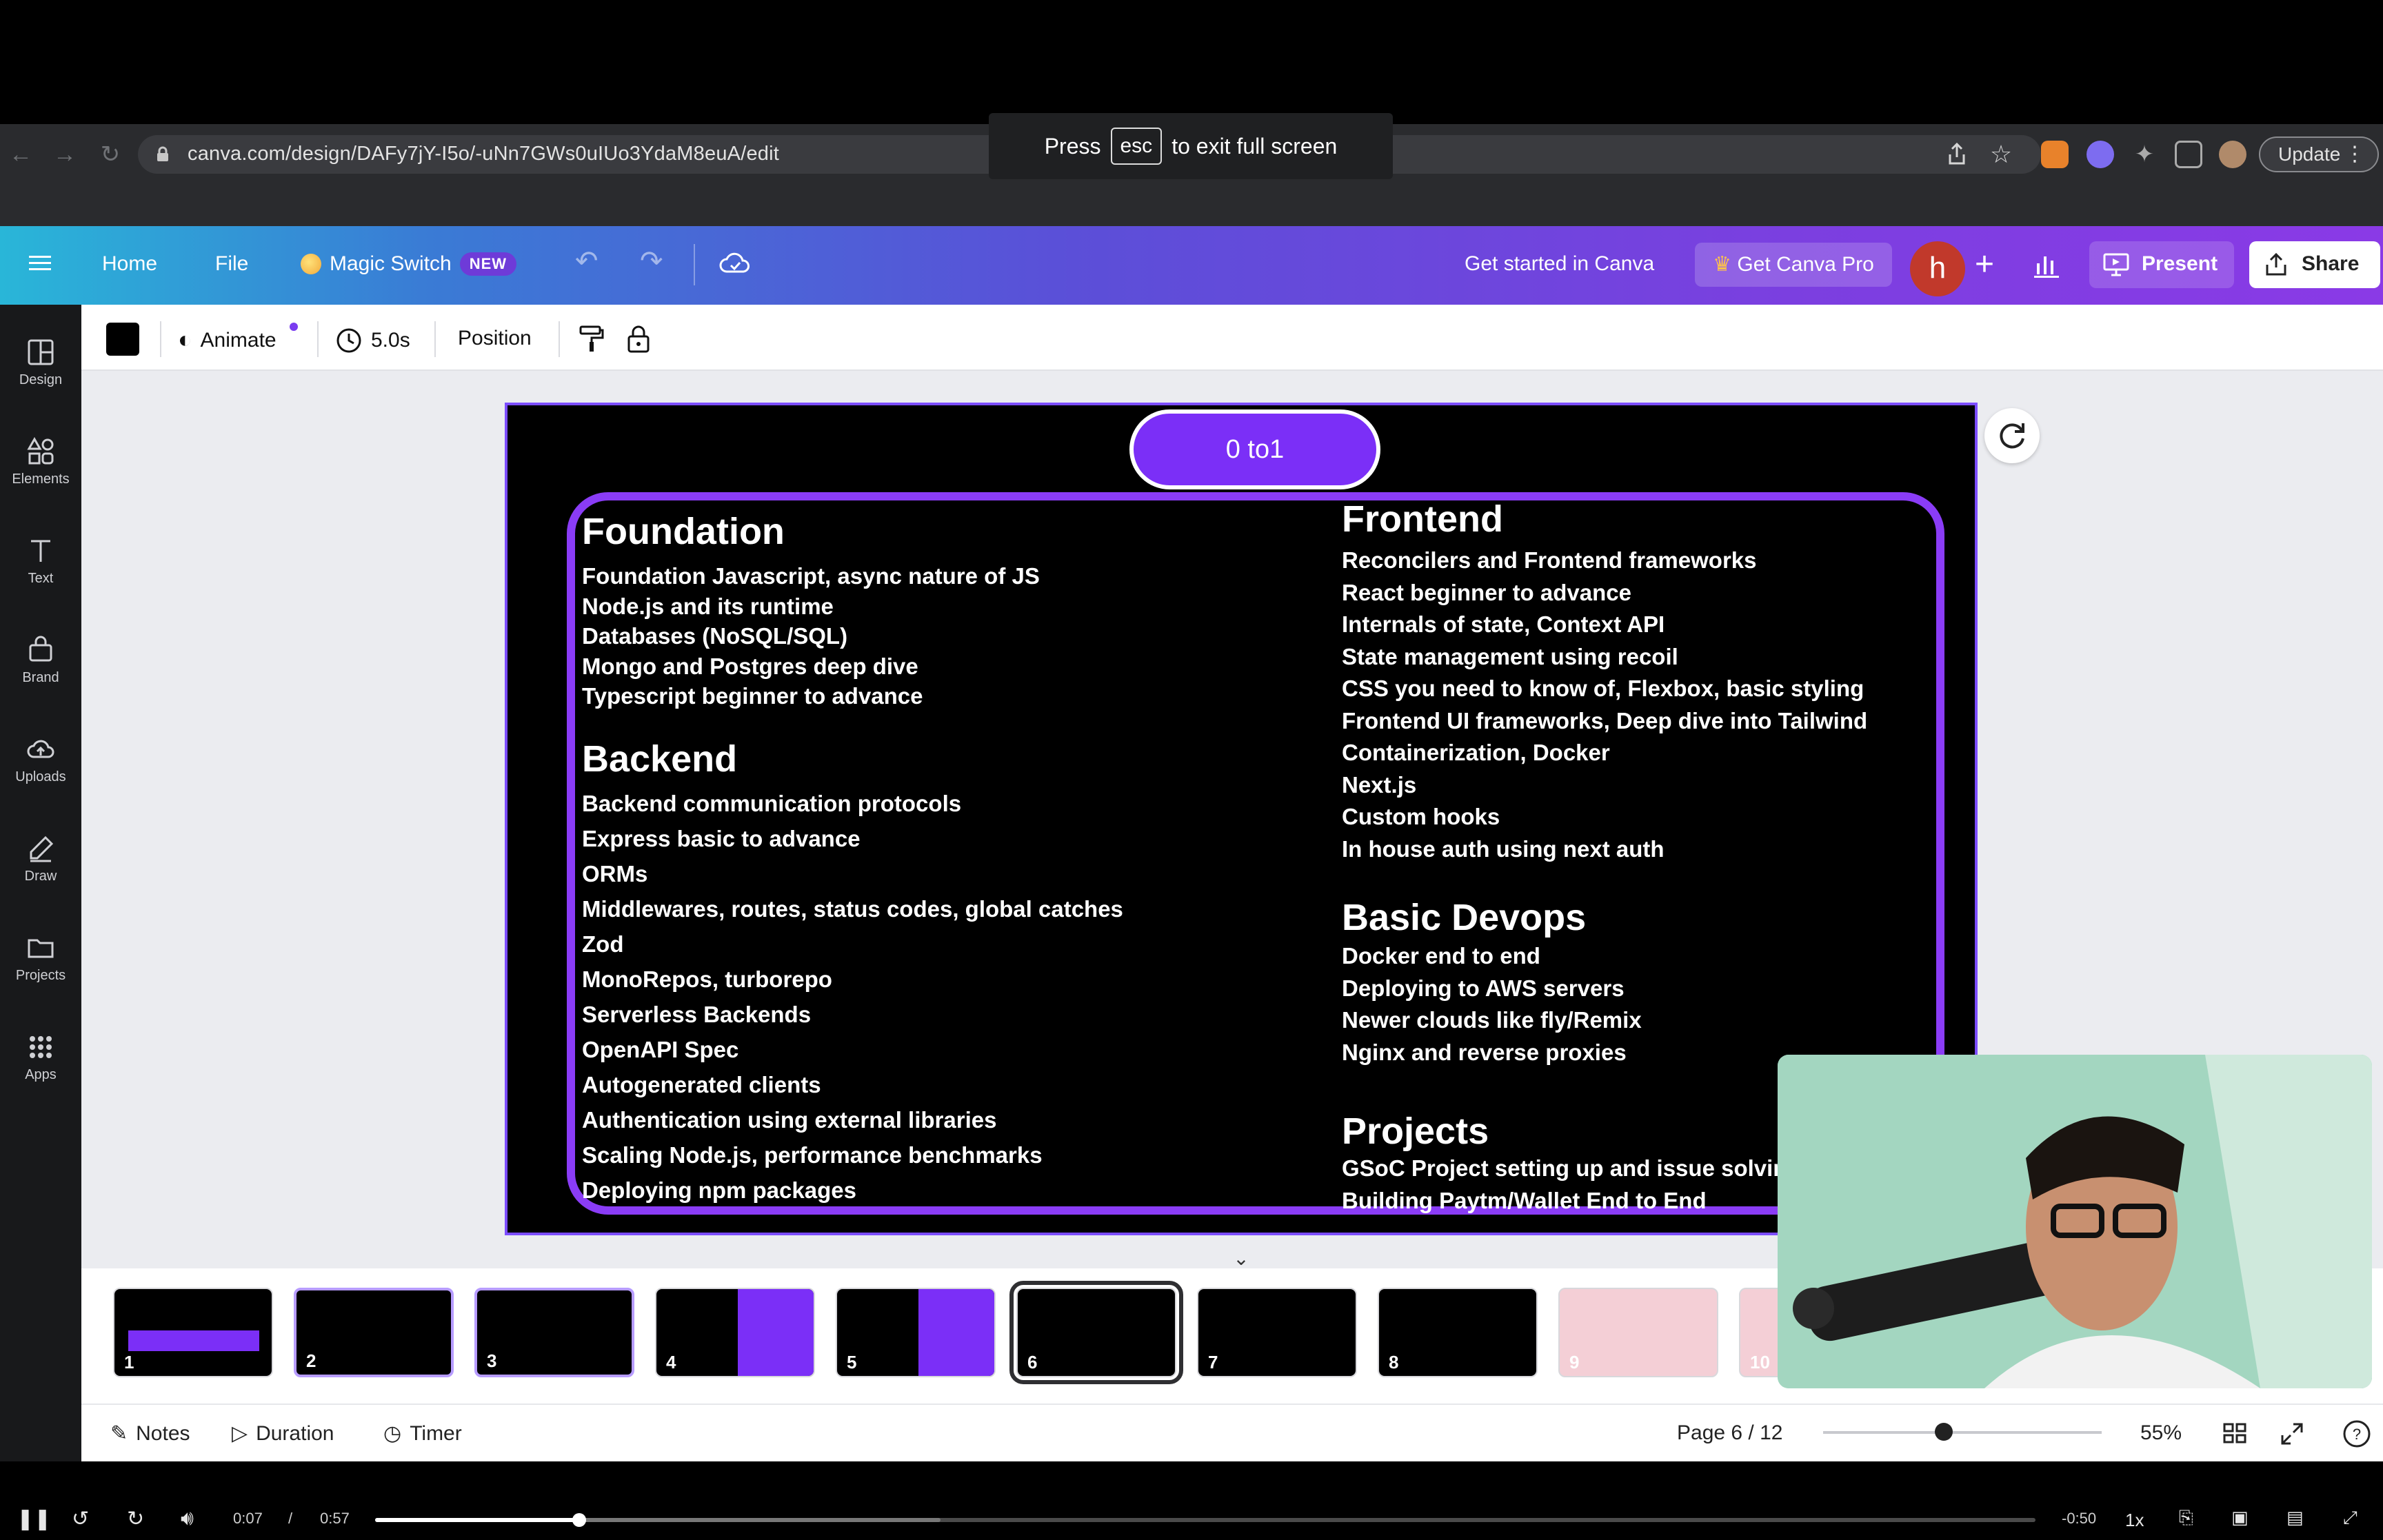 Image resolution: width=2383 pixels, height=1540 pixels. What do you see at coordinates (187, 1519) in the screenshot?
I see `volume-icon: 🔊︎` at bounding box center [187, 1519].